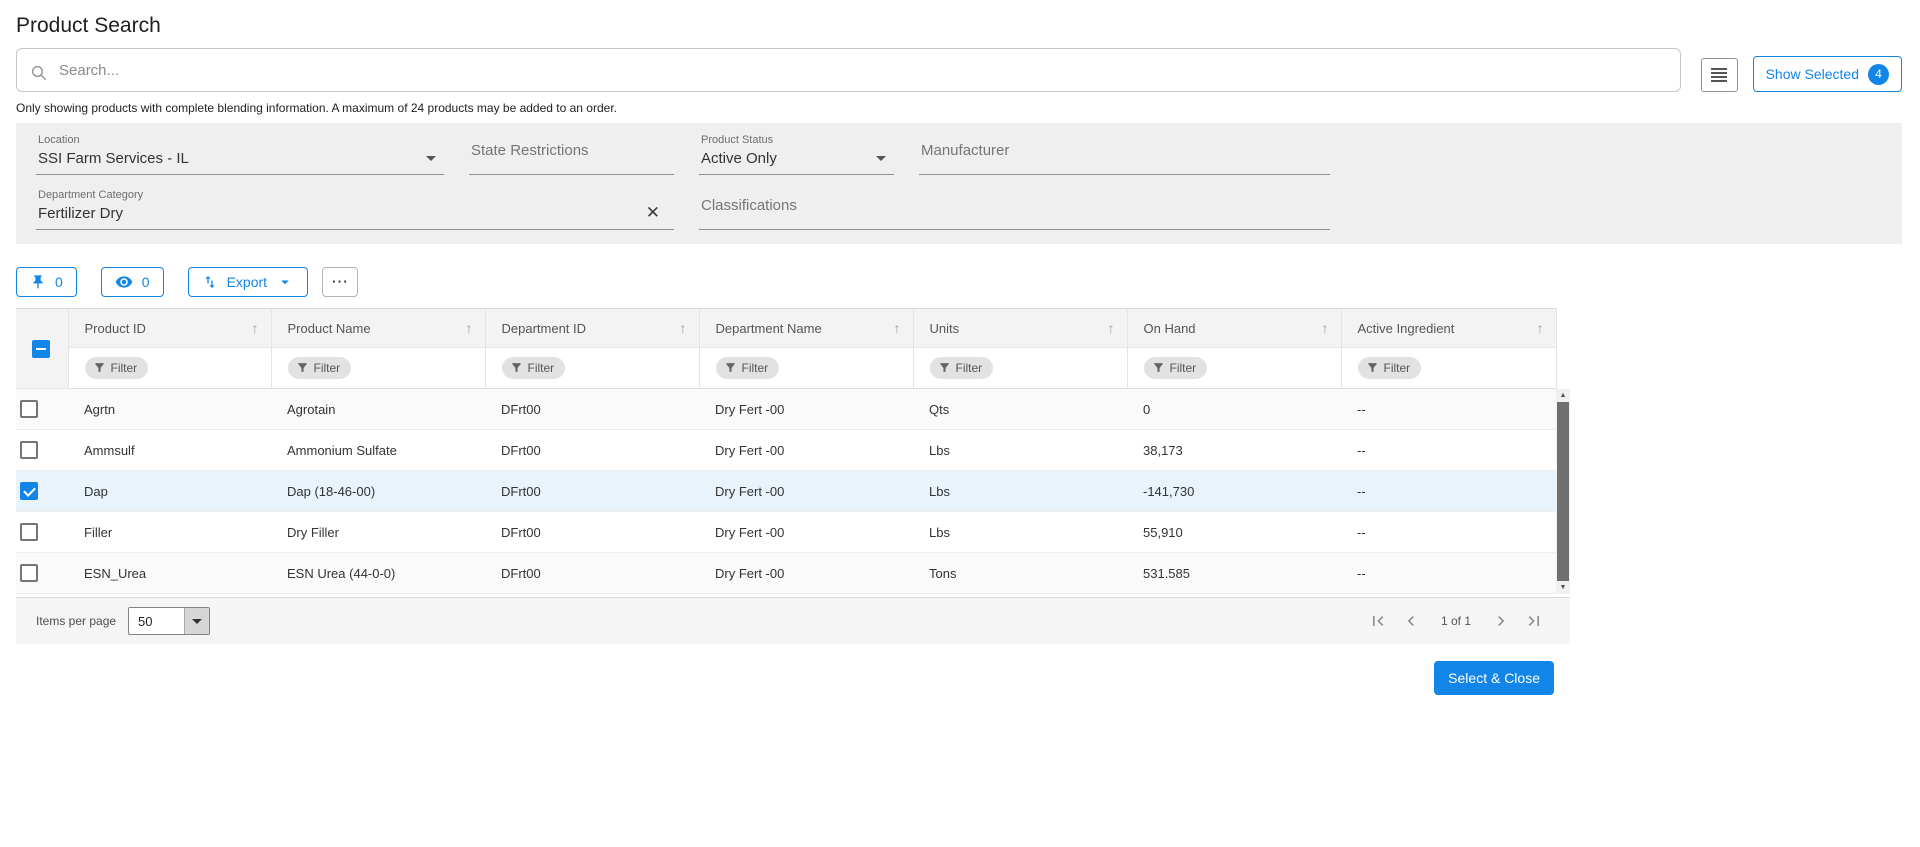 Image resolution: width=1920 pixels, height=847 pixels. I want to click on select-all-checkbox, so click(41, 348).